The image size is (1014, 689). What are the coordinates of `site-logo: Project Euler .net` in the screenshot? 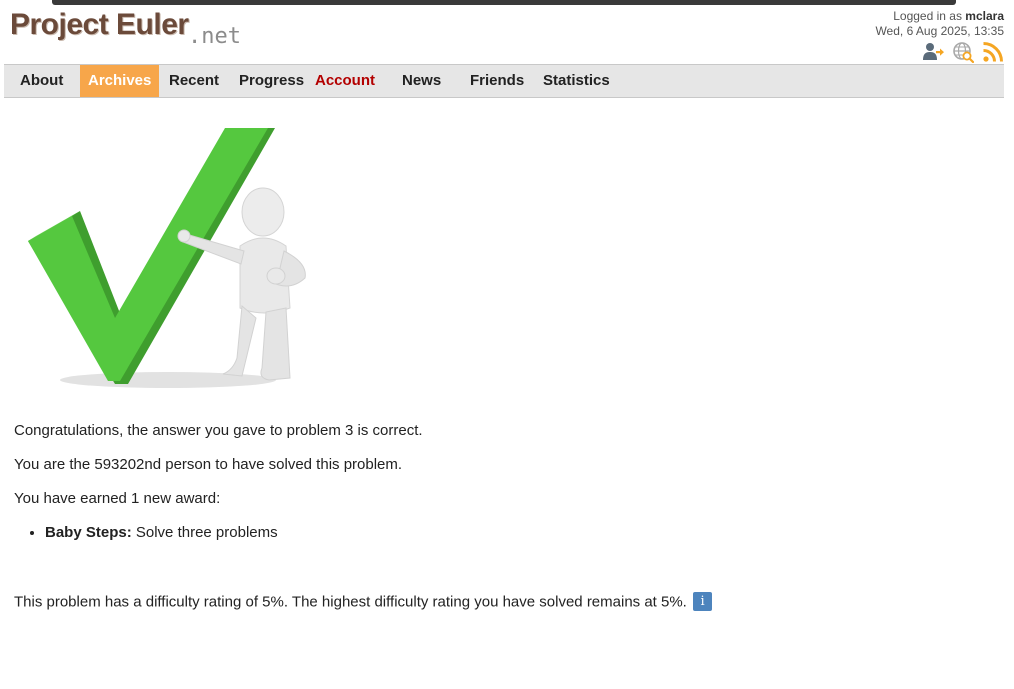 It's located at (135, 31).